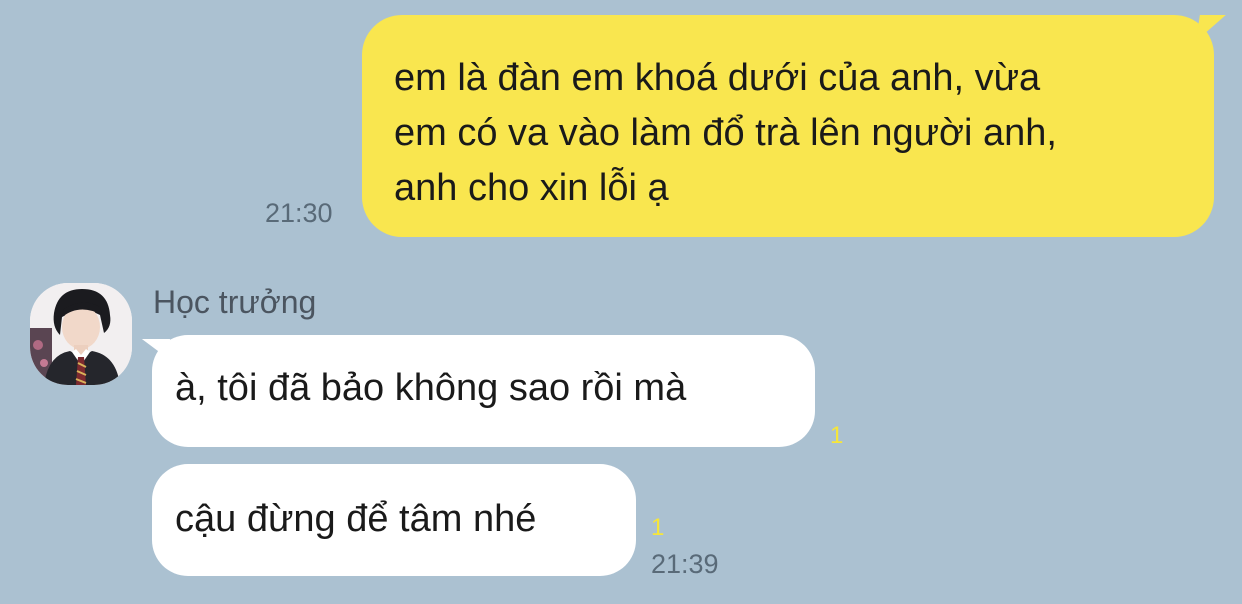 This screenshot has height=604, width=1242. I want to click on message-text-line: anh cho xin lỗi ạ, so click(531, 188).